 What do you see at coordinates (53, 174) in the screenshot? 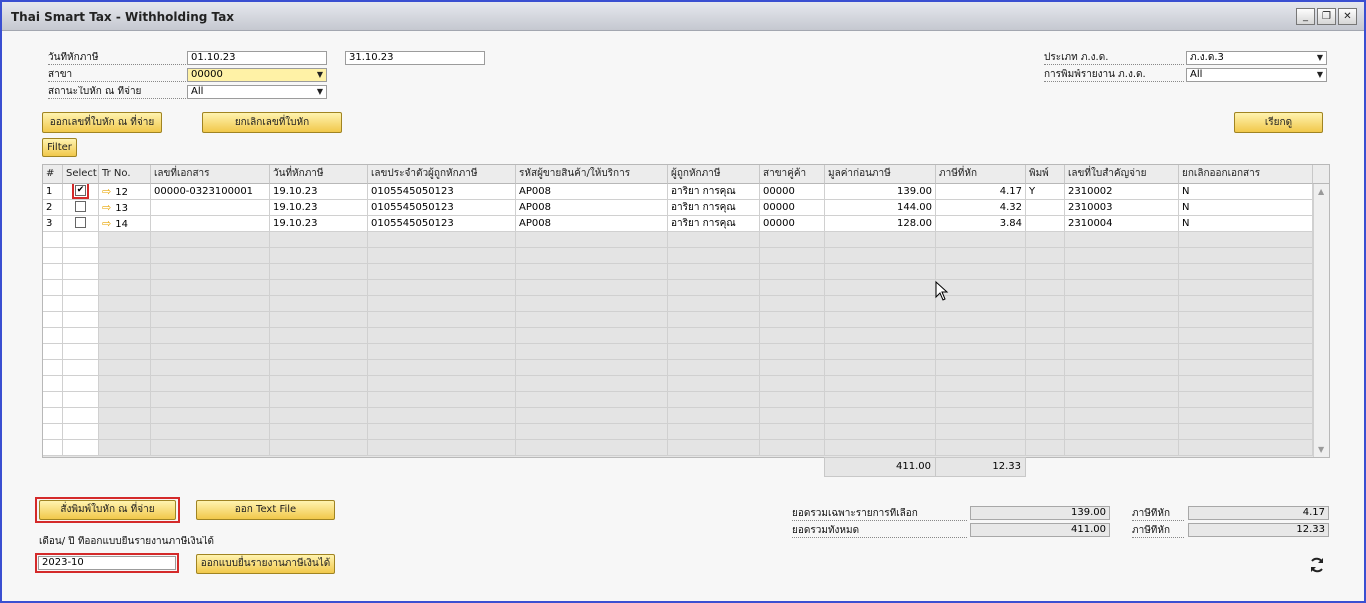
I see `col-header-no: #` at bounding box center [53, 174].